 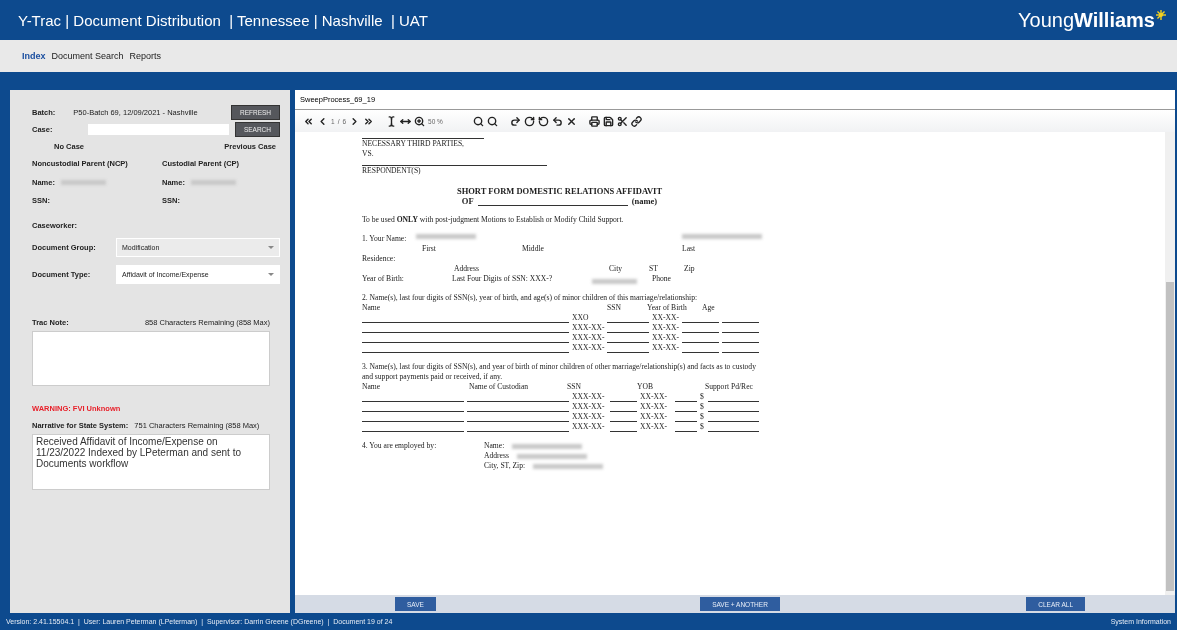 I want to click on zoom-in-icon, so click(x=420, y=121).